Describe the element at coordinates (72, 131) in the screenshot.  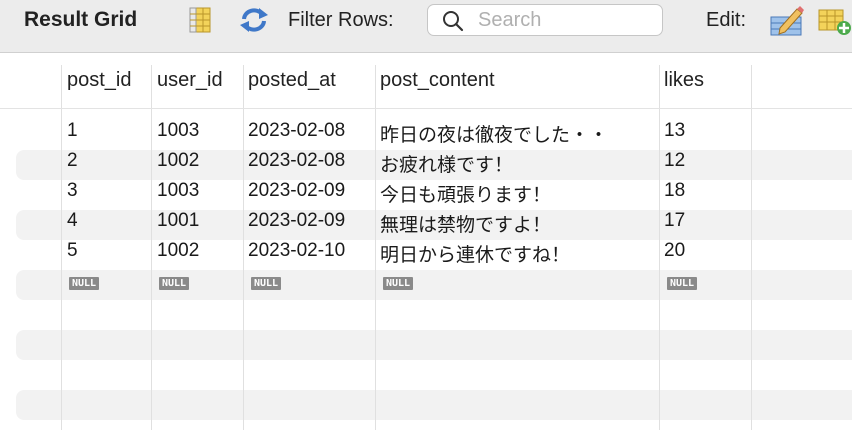
I see `cell-post-id: 1` at that location.